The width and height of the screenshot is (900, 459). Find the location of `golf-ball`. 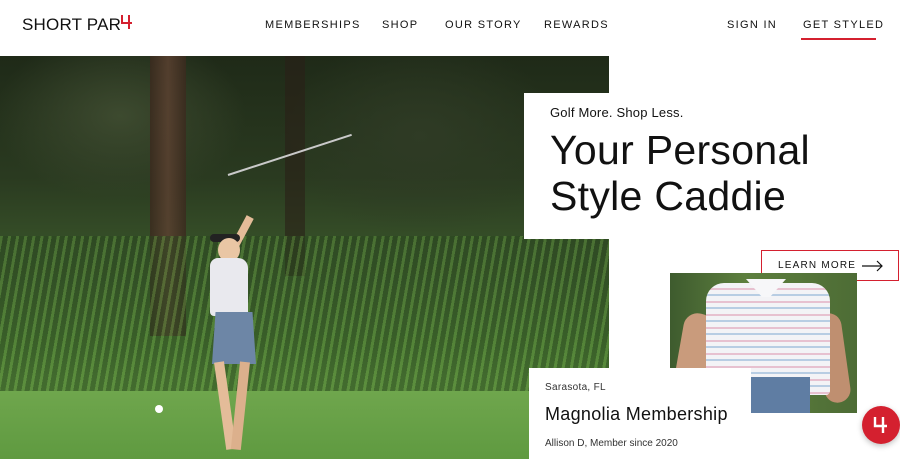

golf-ball is located at coordinates (159, 409).